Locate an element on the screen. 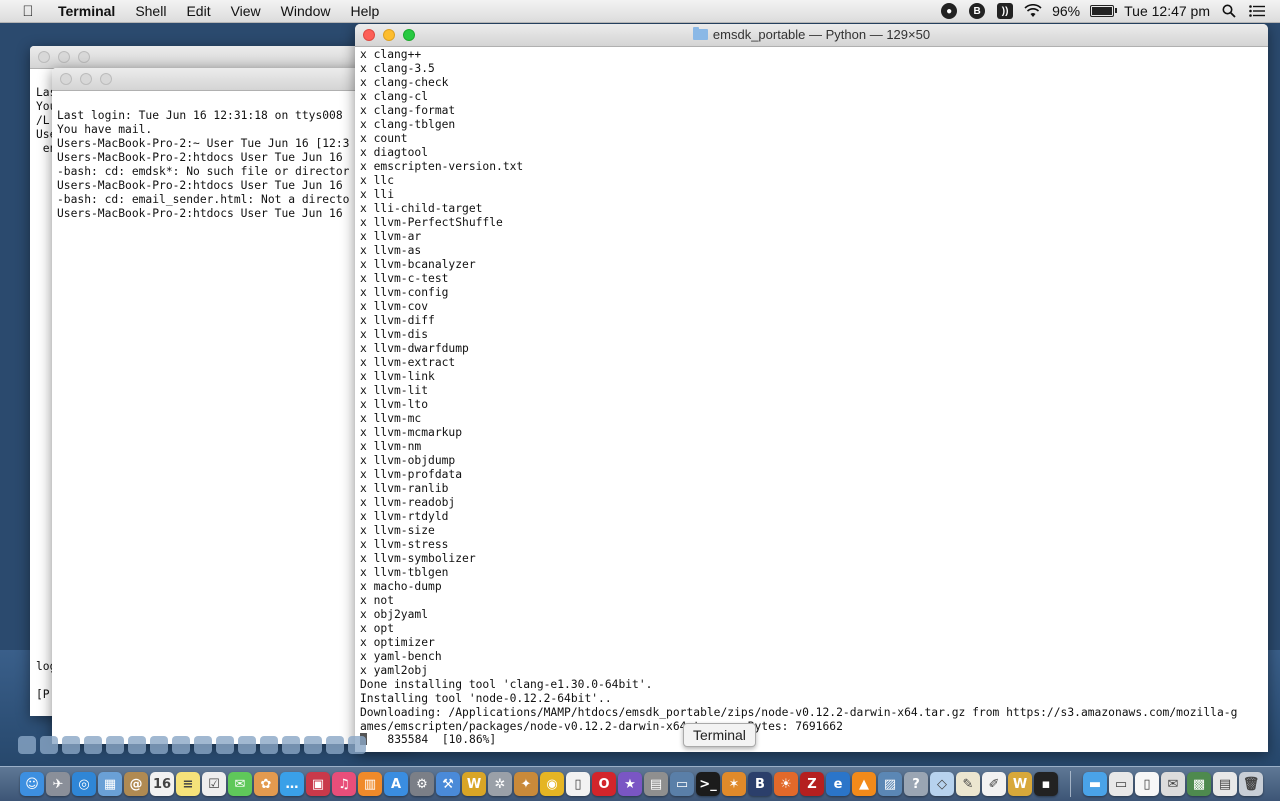  terminal-line: x diagtool is located at coordinates (394, 152).